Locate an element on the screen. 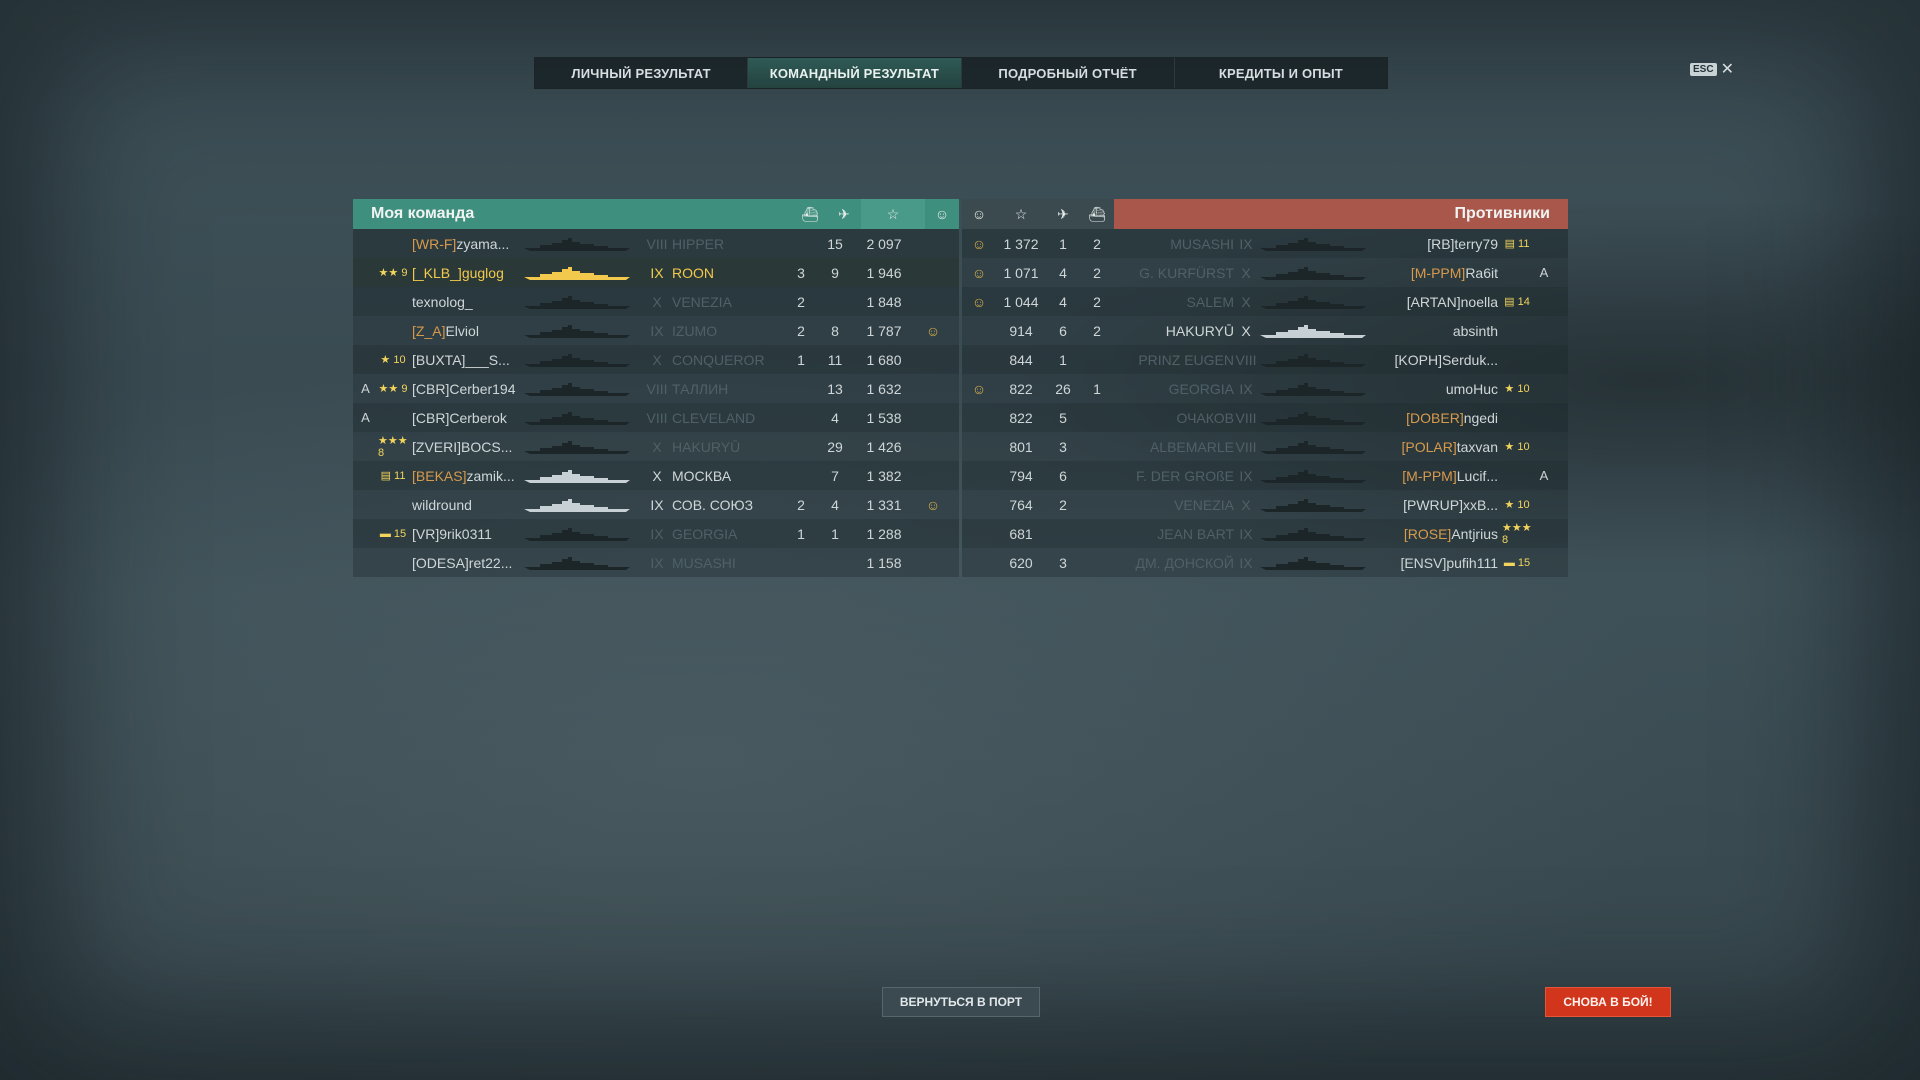 This screenshot has width=1920, height=1080. rank-icon: ▤ 11 is located at coordinates (393, 476).